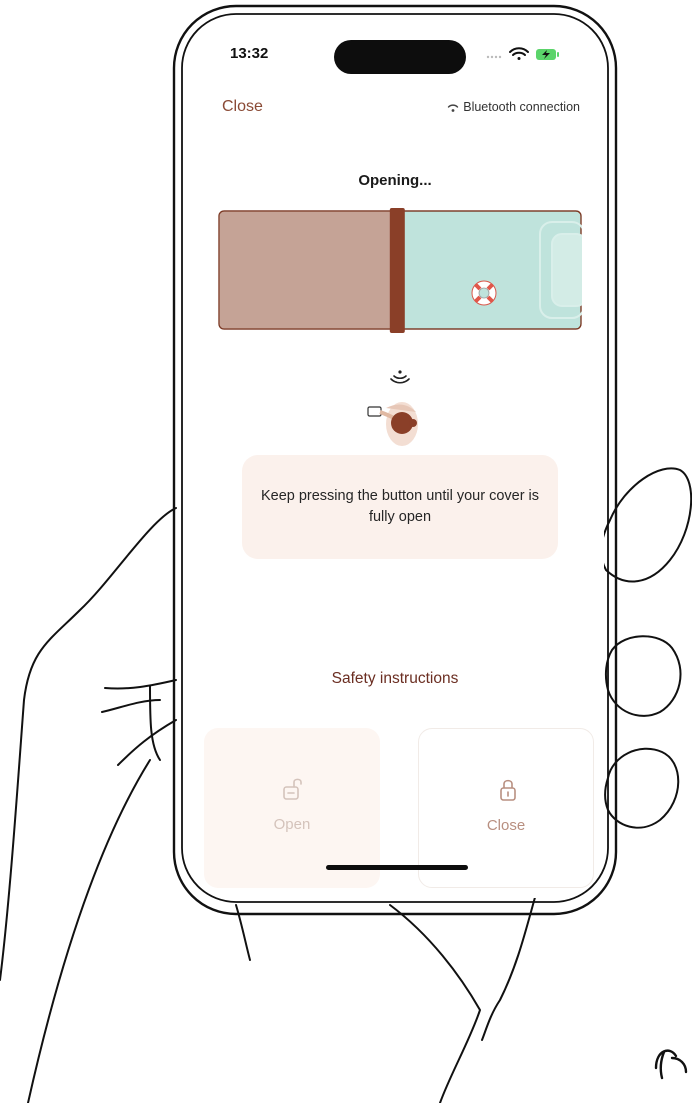  Describe the element at coordinates (397, 867) in the screenshot. I see `home-indicator` at that location.